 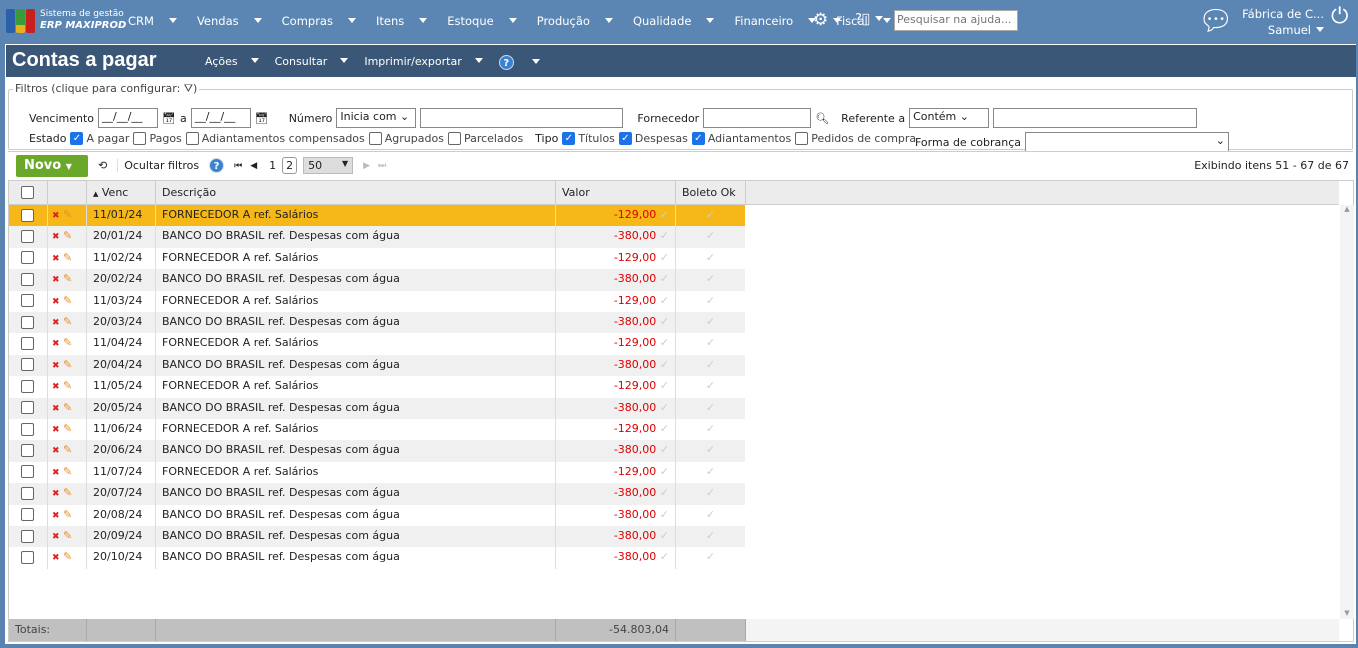 I want to click on novo-button: Novo ▼, so click(x=52, y=165).